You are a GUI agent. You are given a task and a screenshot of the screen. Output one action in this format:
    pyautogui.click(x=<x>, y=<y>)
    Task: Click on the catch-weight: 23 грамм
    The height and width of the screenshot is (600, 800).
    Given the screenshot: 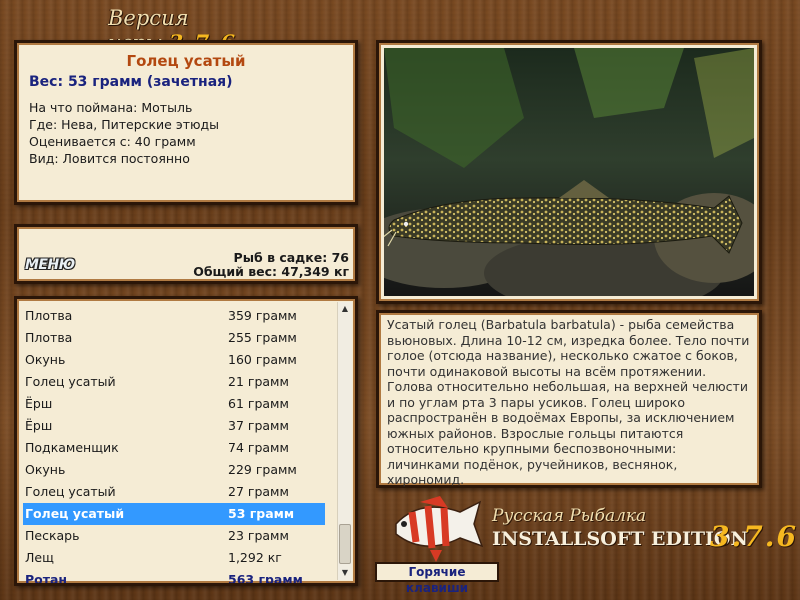 What is the action you would take?
    pyautogui.click(x=258, y=535)
    